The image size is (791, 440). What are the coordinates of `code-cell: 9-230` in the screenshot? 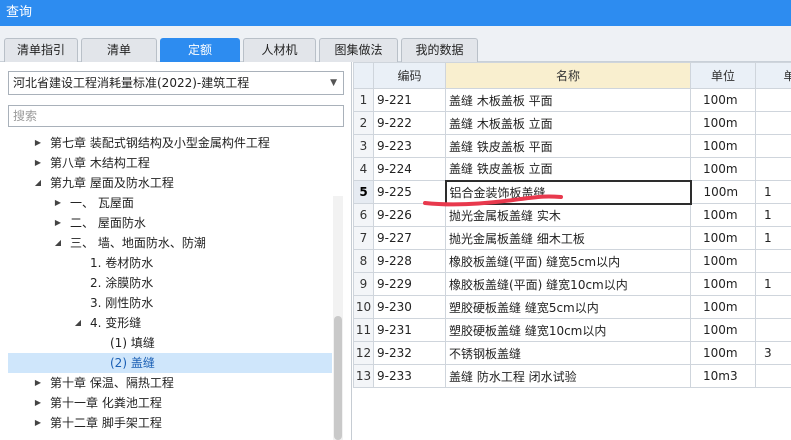 It's located at (409, 307).